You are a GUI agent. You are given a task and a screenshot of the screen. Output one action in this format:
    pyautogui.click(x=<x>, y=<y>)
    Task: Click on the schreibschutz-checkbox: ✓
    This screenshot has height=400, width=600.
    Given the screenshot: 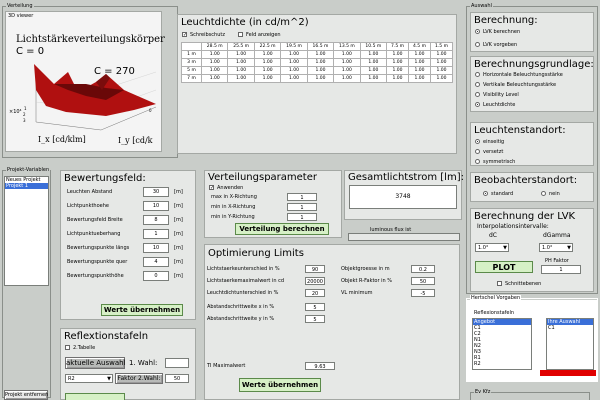 What is the action you would take?
    pyautogui.click(x=184, y=35)
    